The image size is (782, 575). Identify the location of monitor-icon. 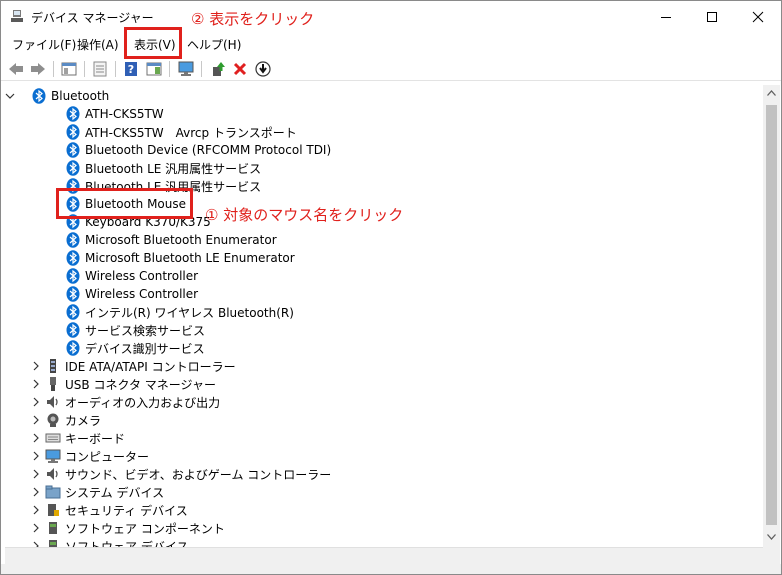
(53, 456).